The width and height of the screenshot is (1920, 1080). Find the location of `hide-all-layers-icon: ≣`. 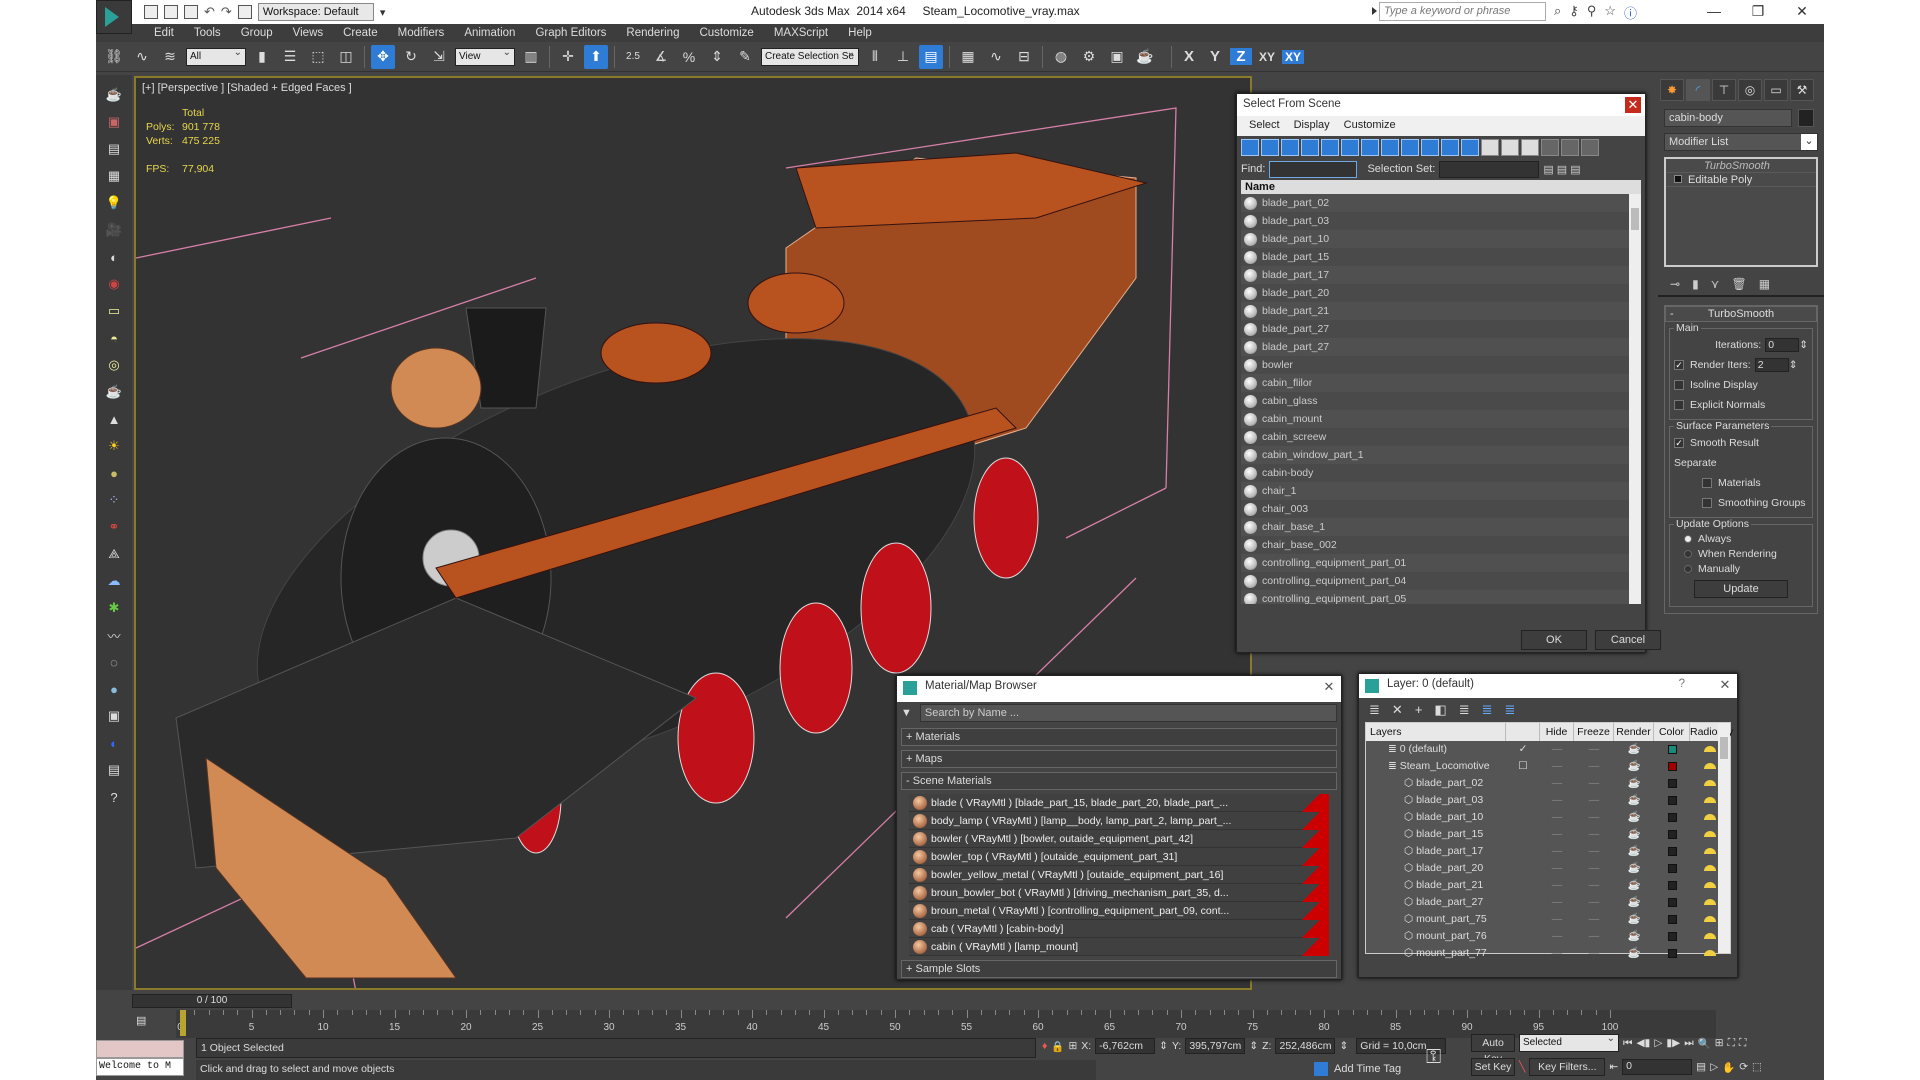

hide-all-layers-icon: ≣ is located at coordinates (1487, 710).